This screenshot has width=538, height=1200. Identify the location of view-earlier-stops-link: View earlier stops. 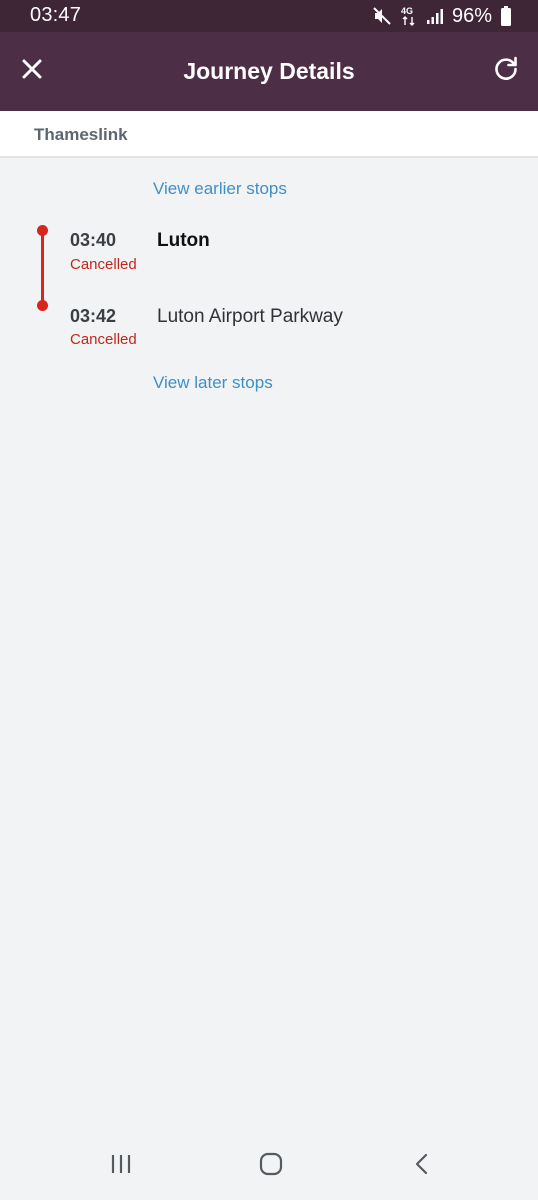
(220, 189).